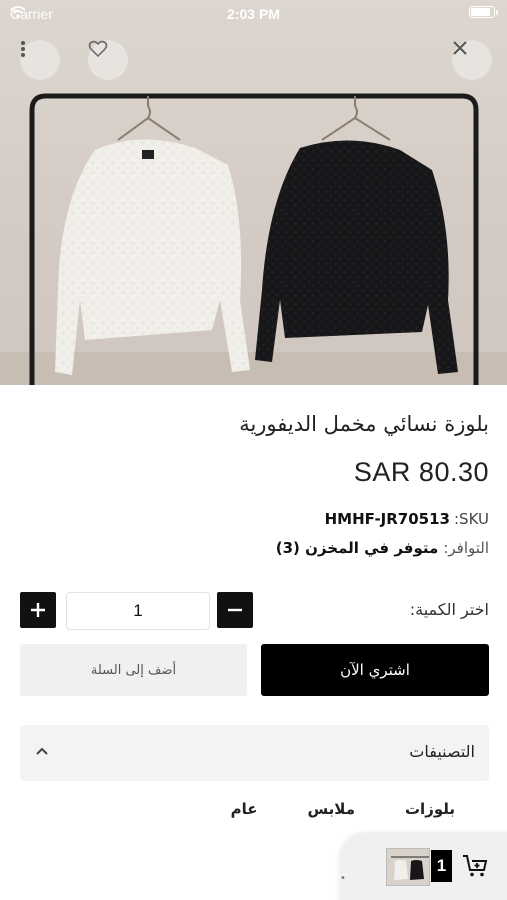 Image resolution: width=507 pixels, height=900 pixels. Describe the element at coordinates (375, 670) in the screenshot. I see `buy-now-button: اشتري الآن` at that location.